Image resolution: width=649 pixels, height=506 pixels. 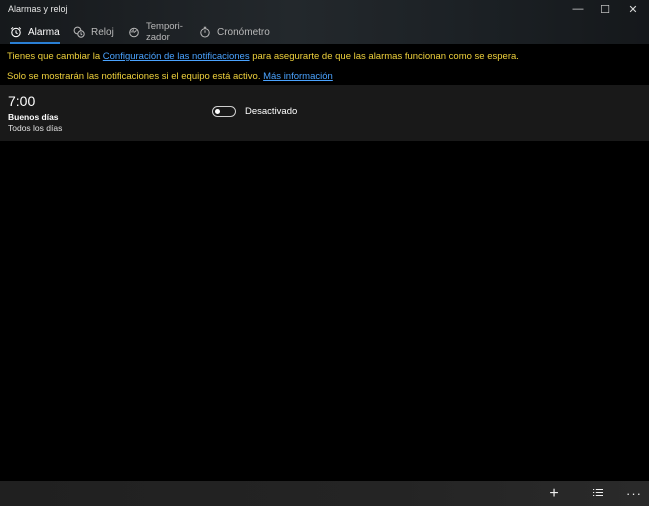 What do you see at coordinates (605, 9) in the screenshot?
I see `maximize-button: ☐` at bounding box center [605, 9].